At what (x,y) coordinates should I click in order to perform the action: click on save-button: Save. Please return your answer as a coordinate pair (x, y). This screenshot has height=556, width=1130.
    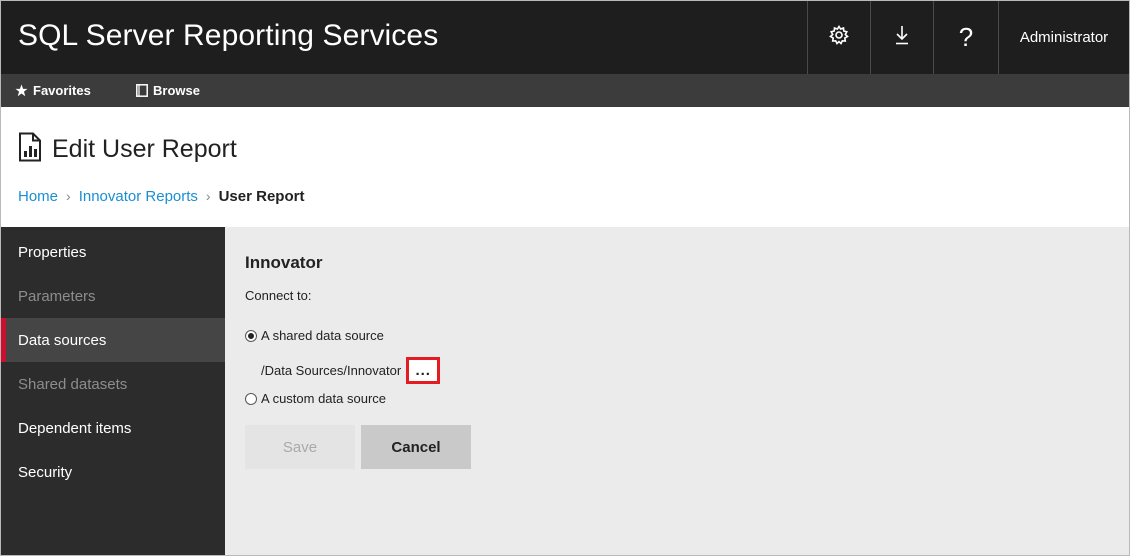
    Looking at the image, I should click on (300, 447).